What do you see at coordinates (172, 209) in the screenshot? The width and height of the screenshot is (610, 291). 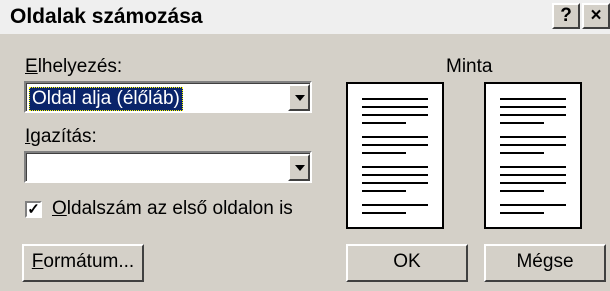 I see `first-page-label: Oldalszám az első oldalon is` at bounding box center [172, 209].